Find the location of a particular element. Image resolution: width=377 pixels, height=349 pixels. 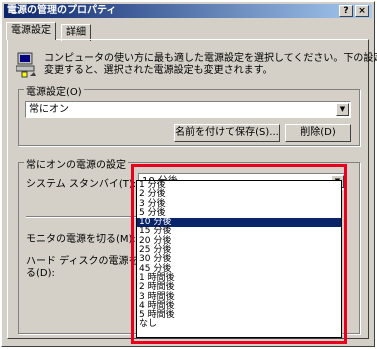

settings-group-label: 常にオンの電源の設定 is located at coordinates (76, 163).